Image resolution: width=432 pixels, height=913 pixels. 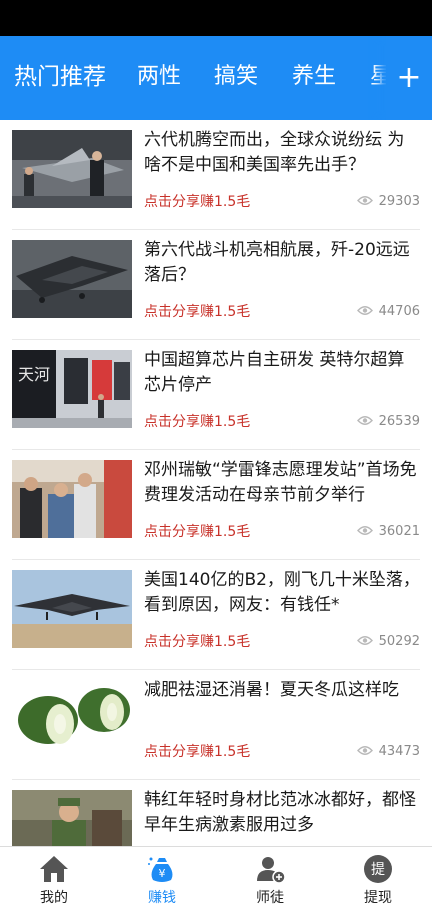 I want to click on article-thumbnail: 天河, so click(x=72, y=389).